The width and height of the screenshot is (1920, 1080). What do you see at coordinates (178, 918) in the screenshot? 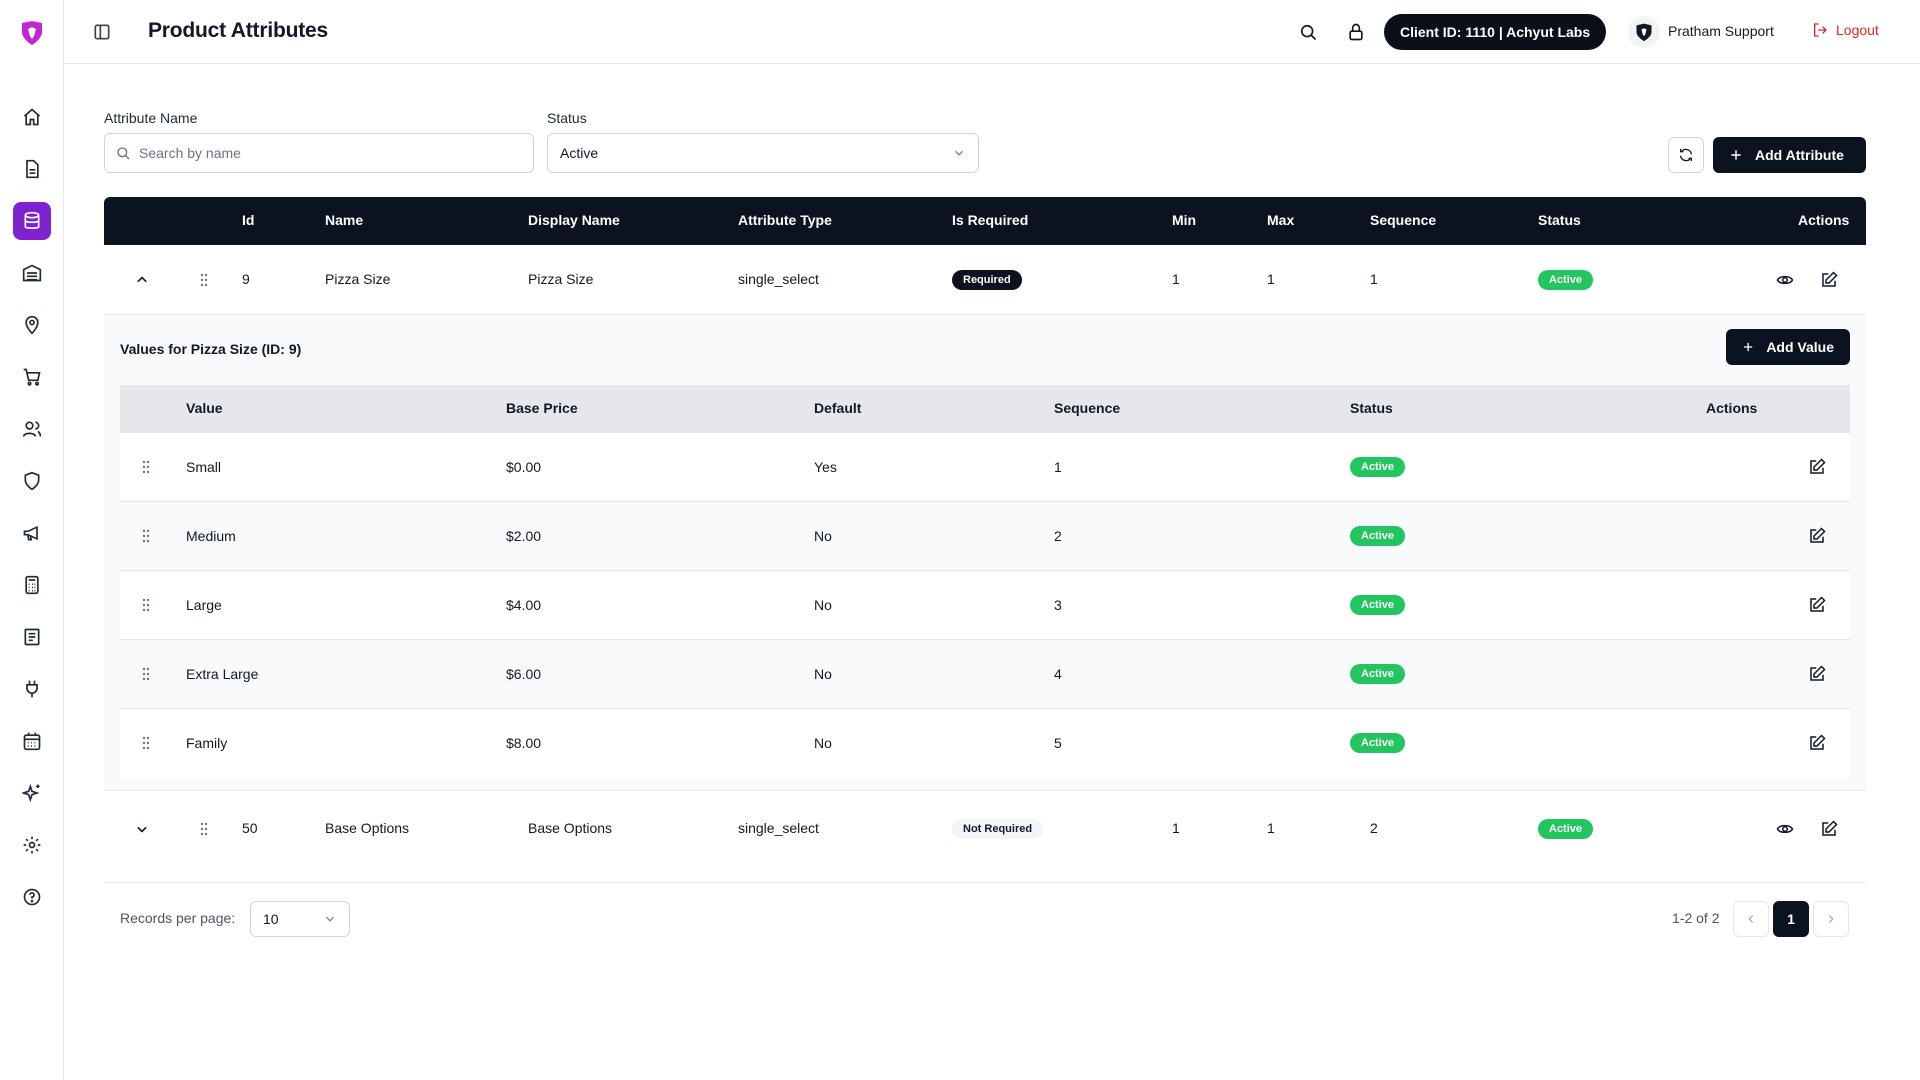
I see `records-per-page-label: Records per page:` at bounding box center [178, 918].